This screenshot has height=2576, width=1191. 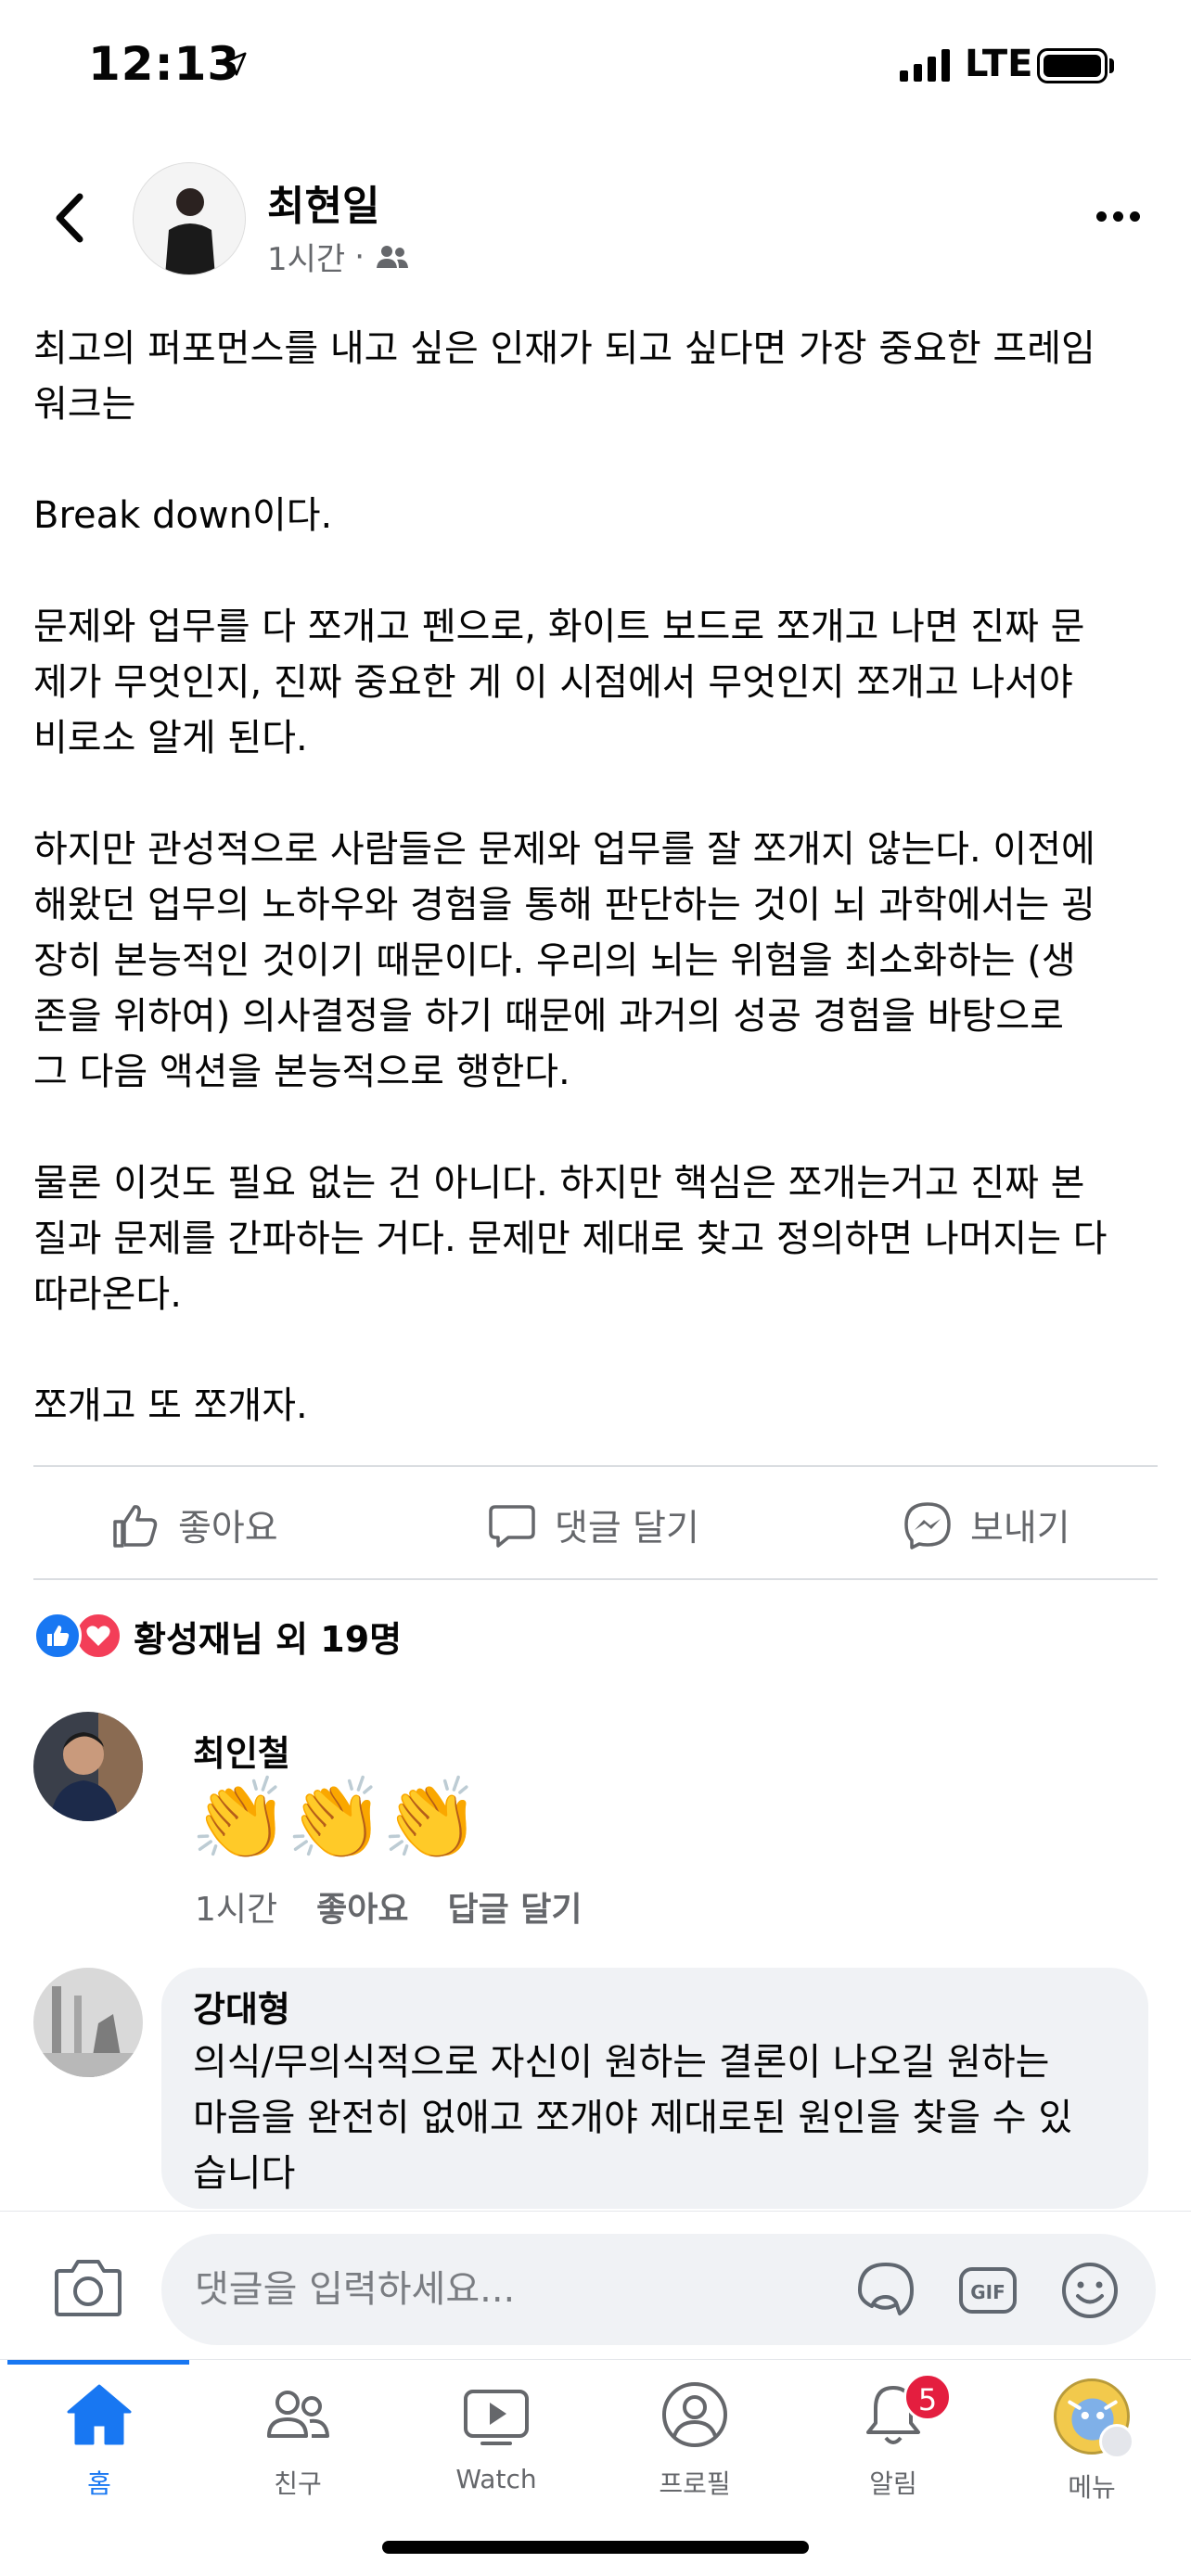 I want to click on send-label: 보내기, so click(x=1020, y=1528).